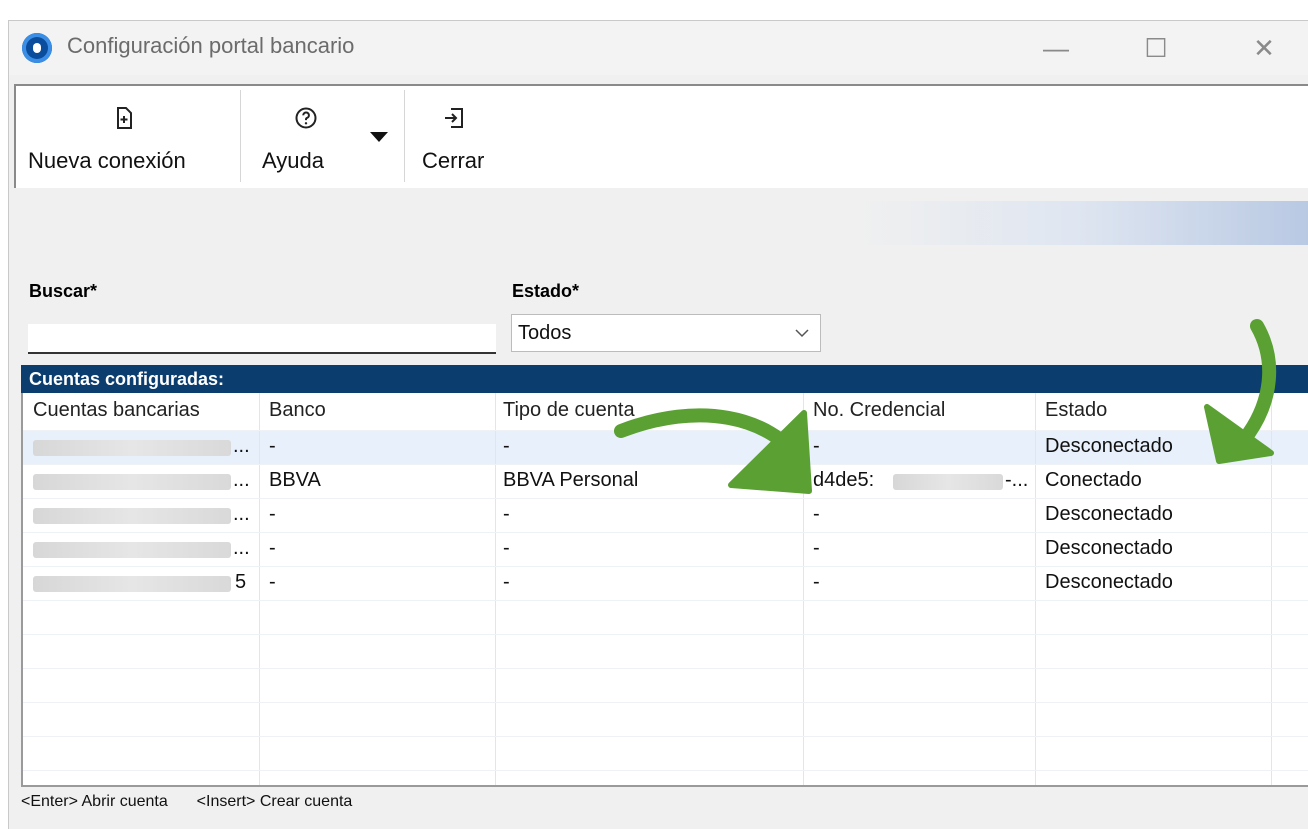 This screenshot has width=1308, height=829. Describe the element at coordinates (37, 48) in the screenshot. I see `app-icon` at that location.